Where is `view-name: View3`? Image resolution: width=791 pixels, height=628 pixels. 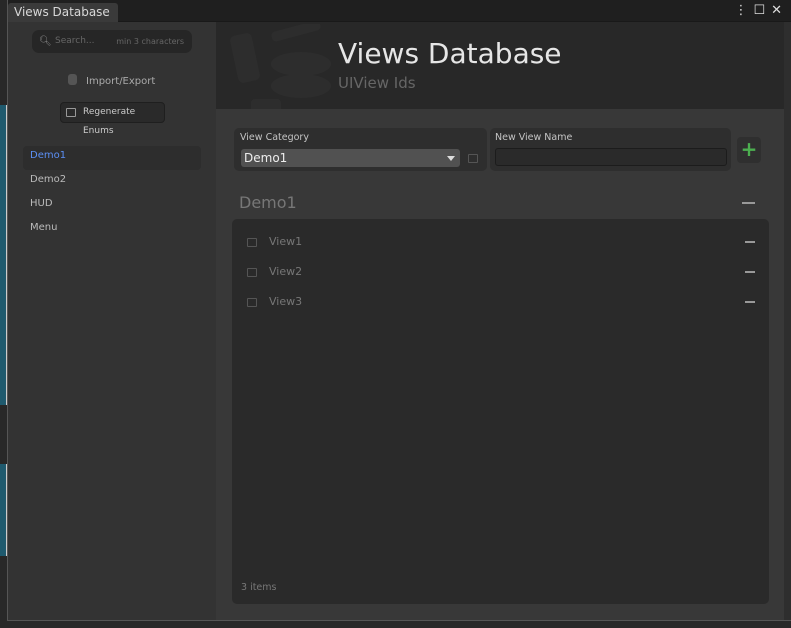 view-name: View3 is located at coordinates (286, 301).